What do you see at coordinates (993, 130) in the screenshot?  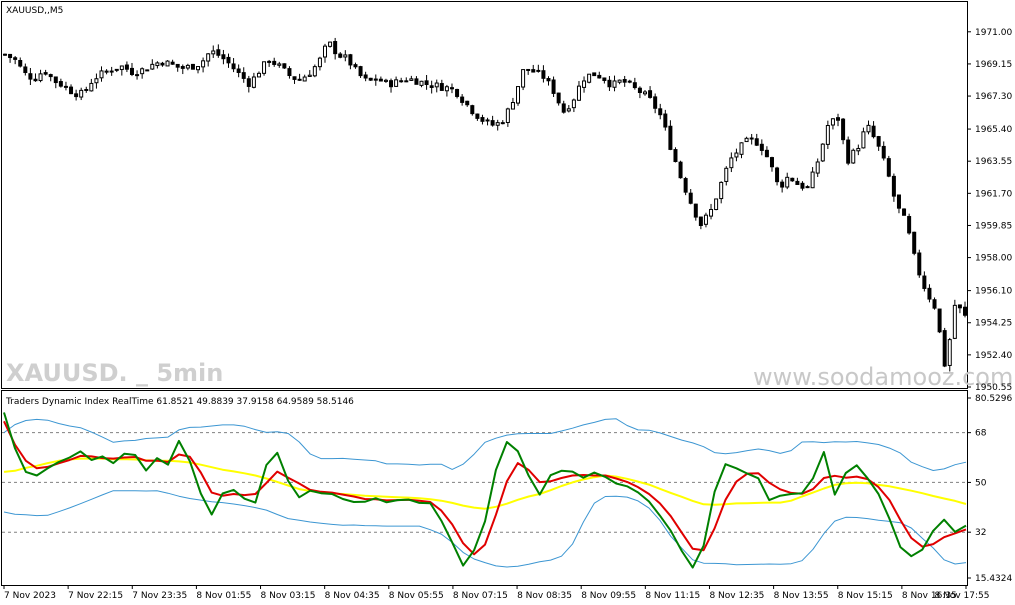 I see `price-tick-label: 1965.40` at bounding box center [993, 130].